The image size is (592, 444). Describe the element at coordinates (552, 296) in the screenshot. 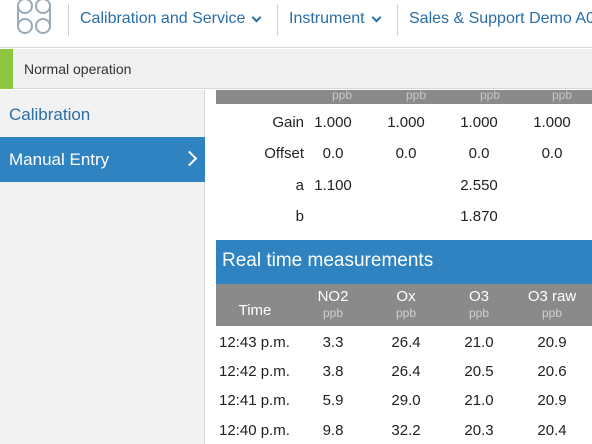

I see `column-name: O3 raw` at that location.